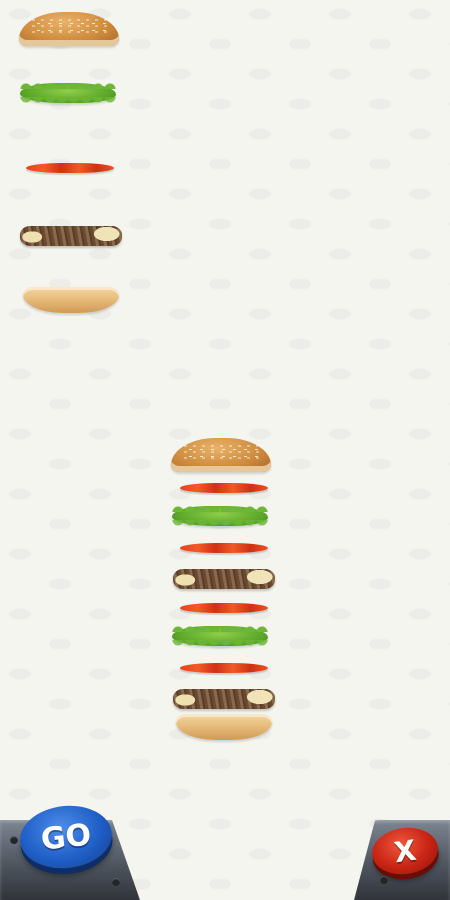 Image resolution: width=450 pixels, height=900 pixels. I want to click on go-button-label: GO, so click(66, 837).